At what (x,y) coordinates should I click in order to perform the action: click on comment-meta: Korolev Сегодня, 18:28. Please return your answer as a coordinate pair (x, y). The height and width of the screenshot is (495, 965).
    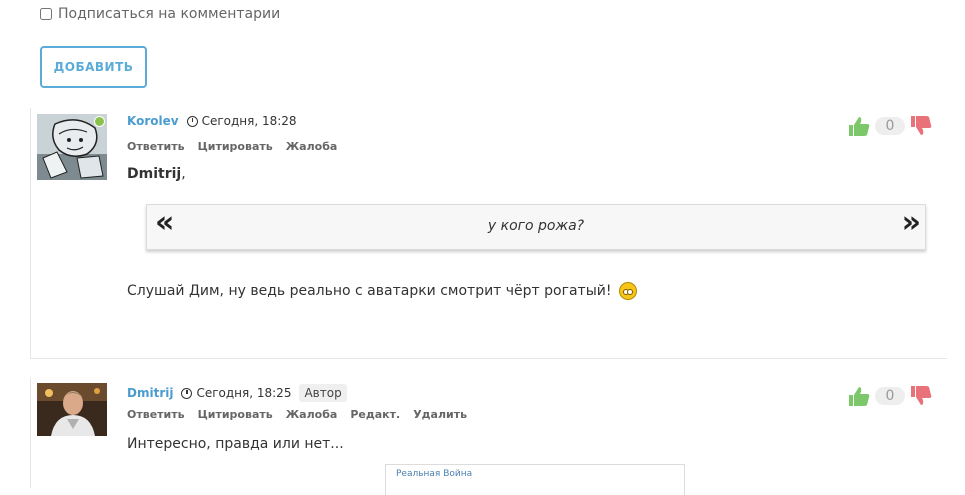
    Looking at the image, I should click on (212, 121).